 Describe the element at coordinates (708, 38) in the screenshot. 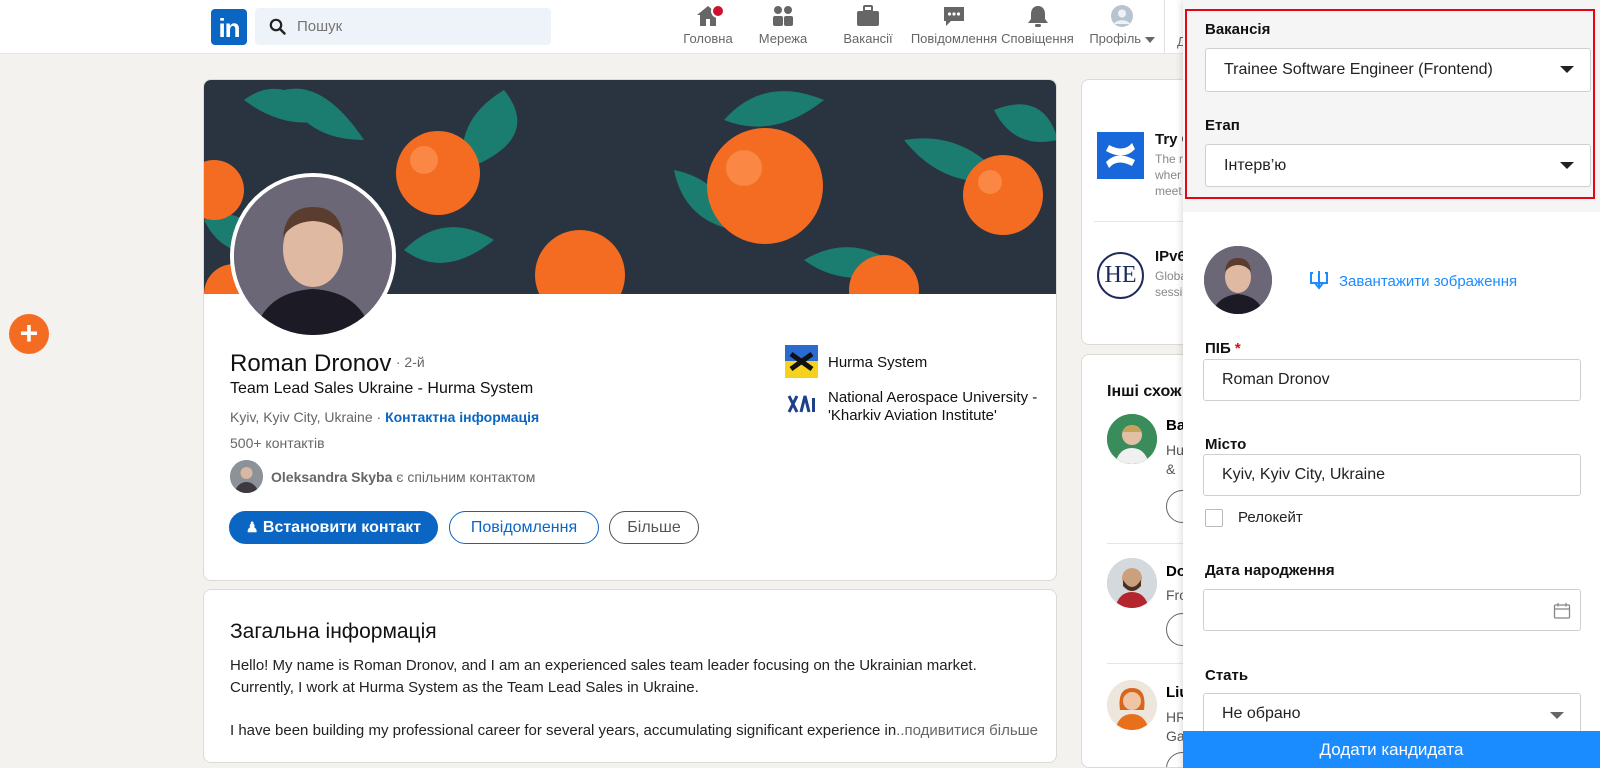

I see `nav-home-label: Головна` at that location.